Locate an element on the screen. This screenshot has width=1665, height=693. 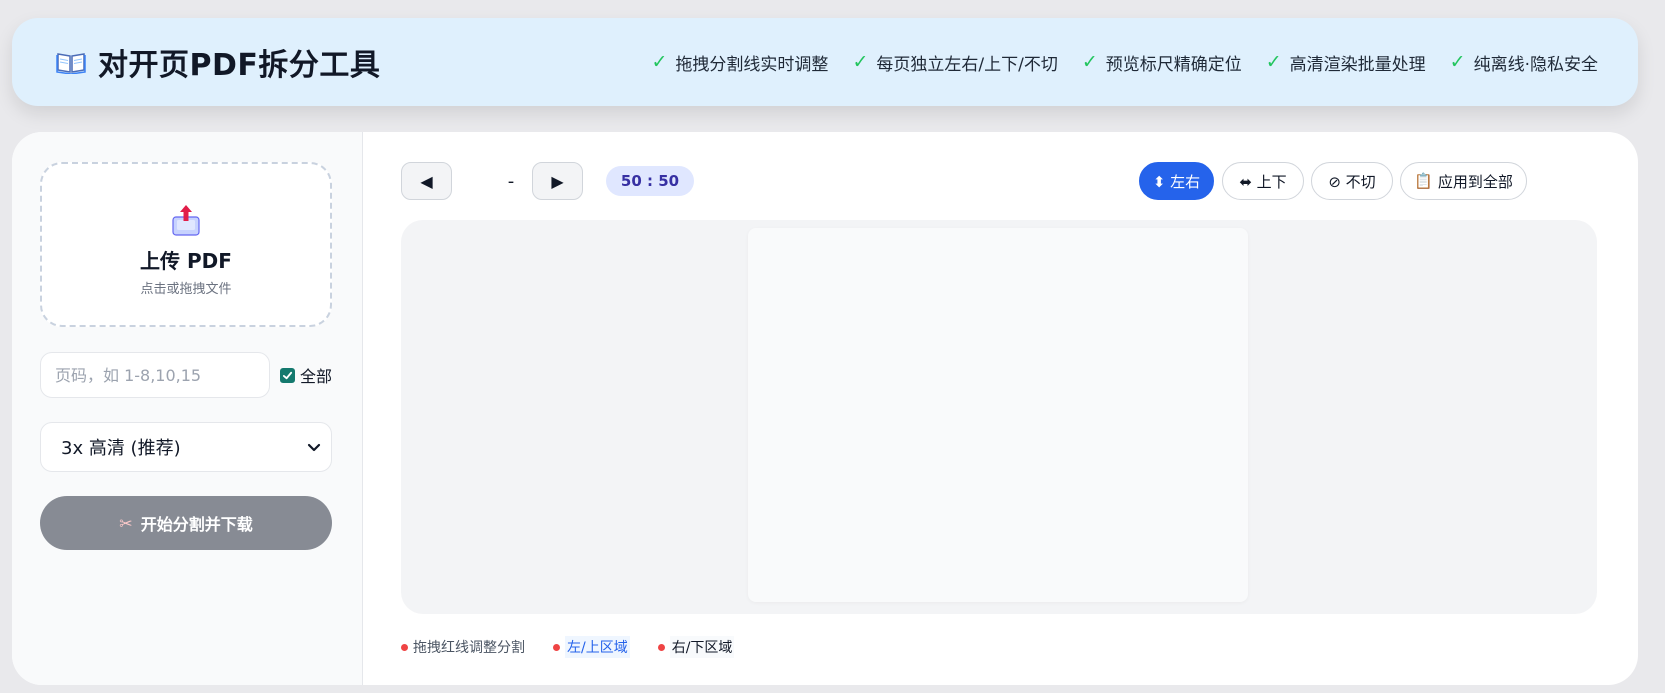
feature-item: ✓ 拖拽分割线实时调整 is located at coordinates (740, 62).